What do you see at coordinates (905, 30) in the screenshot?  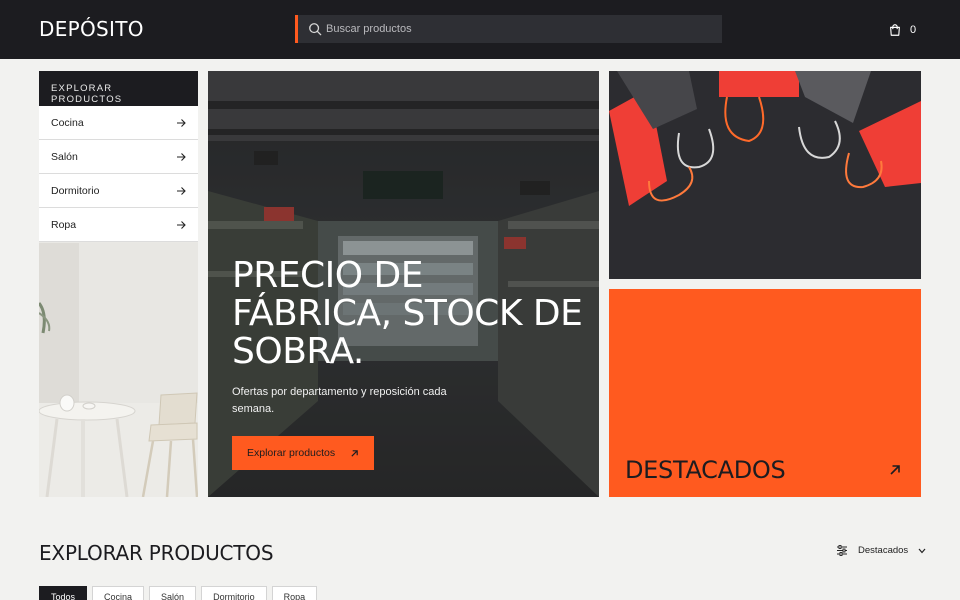 I see `cart-button: 0` at bounding box center [905, 30].